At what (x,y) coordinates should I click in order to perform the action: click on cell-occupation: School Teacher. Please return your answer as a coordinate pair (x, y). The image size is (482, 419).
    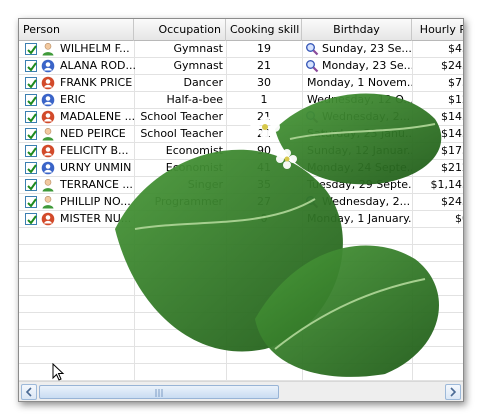
    Looking at the image, I should click on (181, 133).